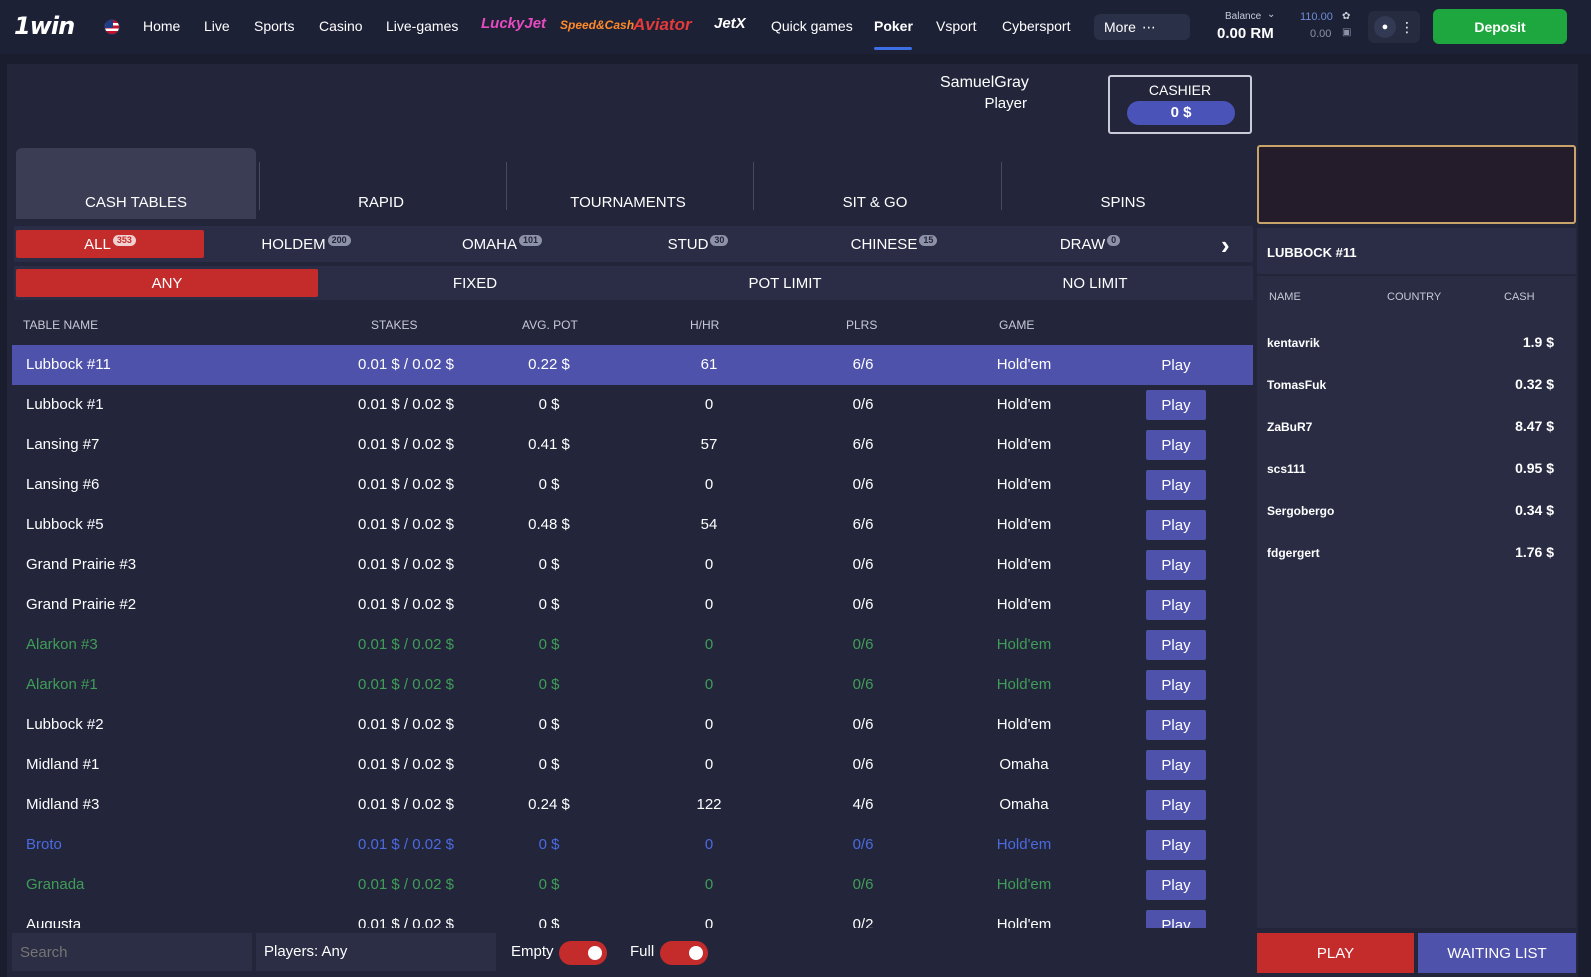 This screenshot has width=1591, height=977. I want to click on filter-holdem: HOLDEM 200, so click(306, 244).